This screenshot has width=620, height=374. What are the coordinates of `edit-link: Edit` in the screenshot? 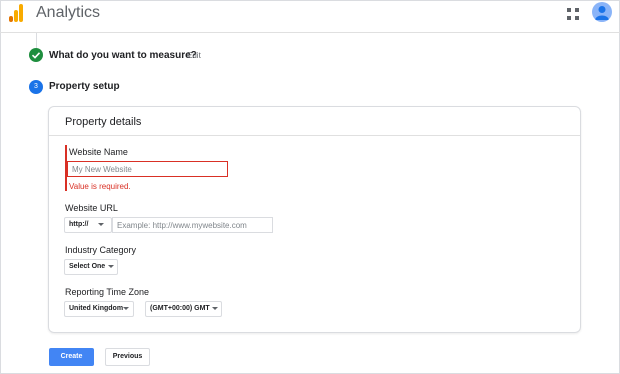 It's located at (194, 55).